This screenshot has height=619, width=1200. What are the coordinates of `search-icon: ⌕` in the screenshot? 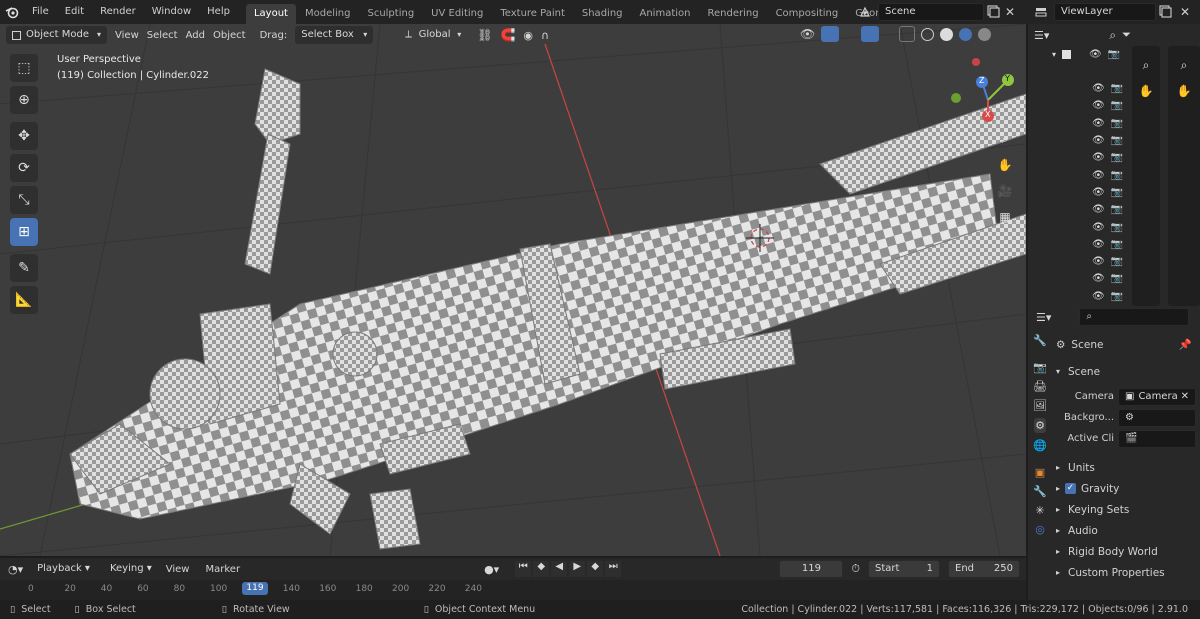 It's located at (1112, 35).